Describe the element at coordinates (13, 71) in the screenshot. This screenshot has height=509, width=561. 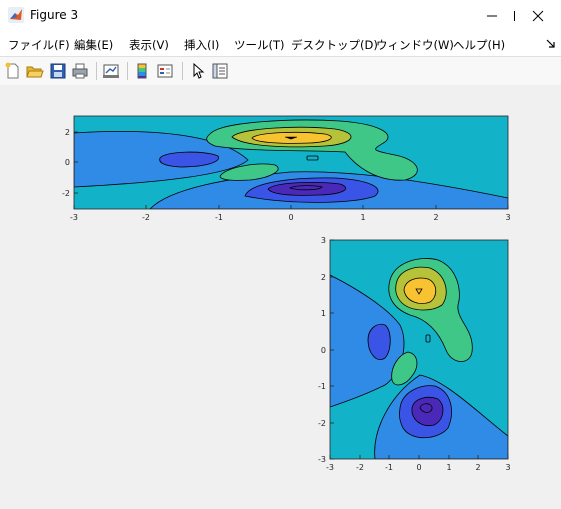
I see `new-figure-icon` at that location.